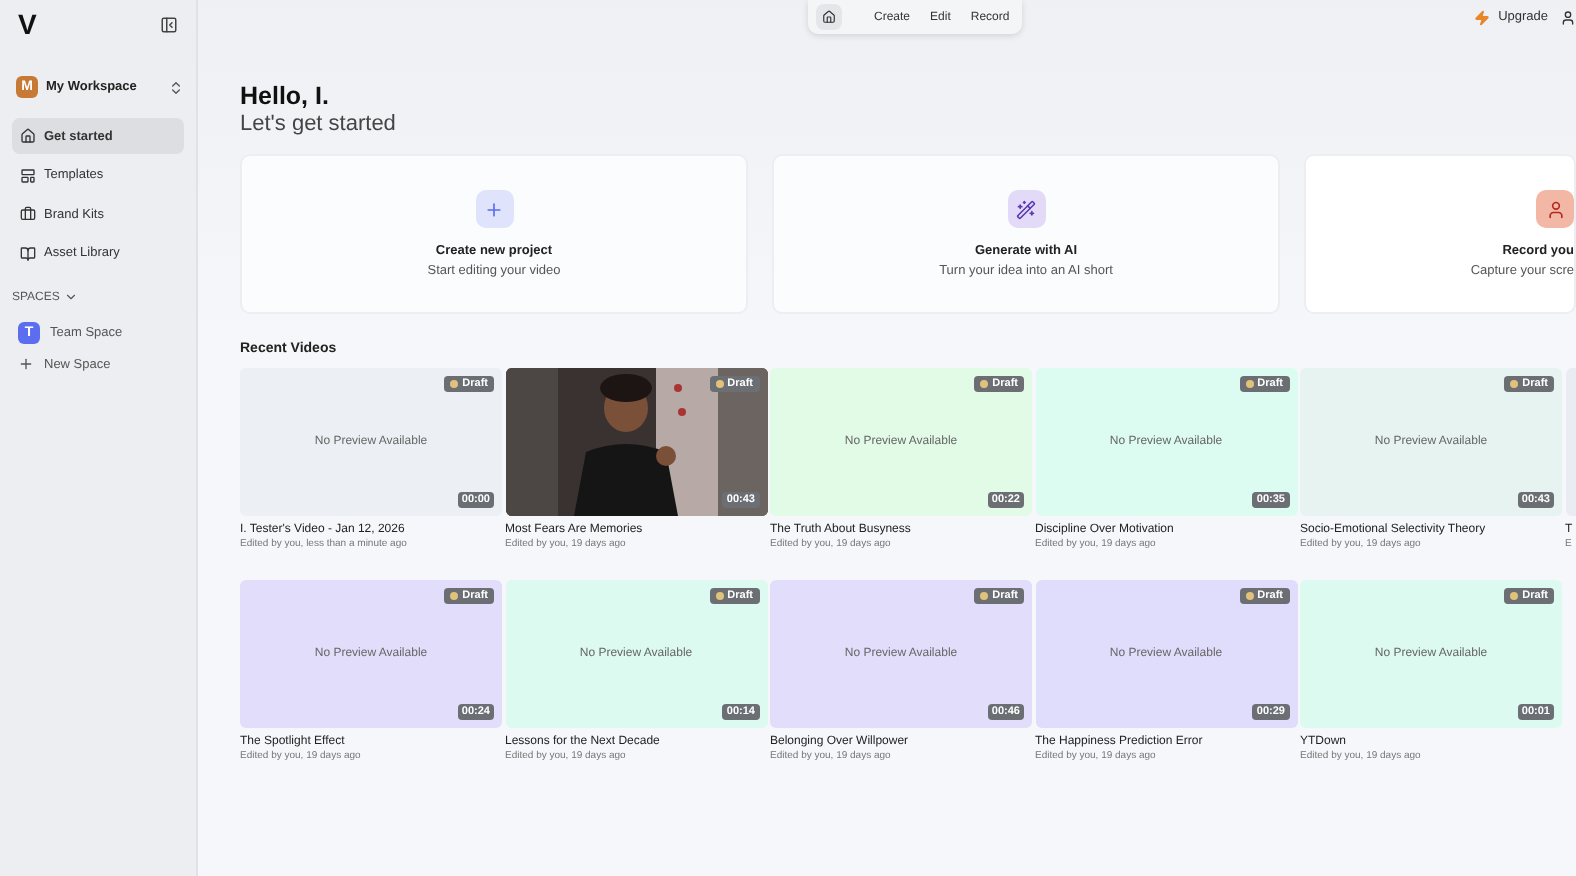 The width and height of the screenshot is (1576, 876). Describe the element at coordinates (28, 253) in the screenshot. I see `book-icon` at that location.